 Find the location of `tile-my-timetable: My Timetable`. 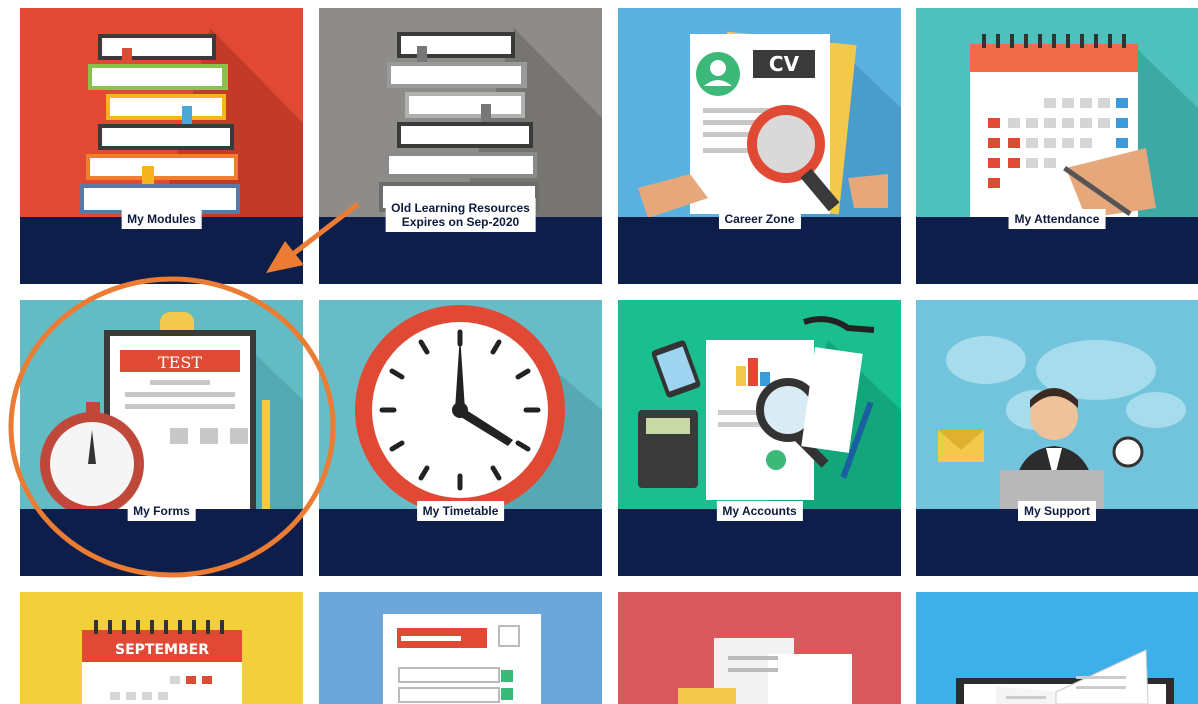

tile-my-timetable: My Timetable is located at coordinates (460, 438).